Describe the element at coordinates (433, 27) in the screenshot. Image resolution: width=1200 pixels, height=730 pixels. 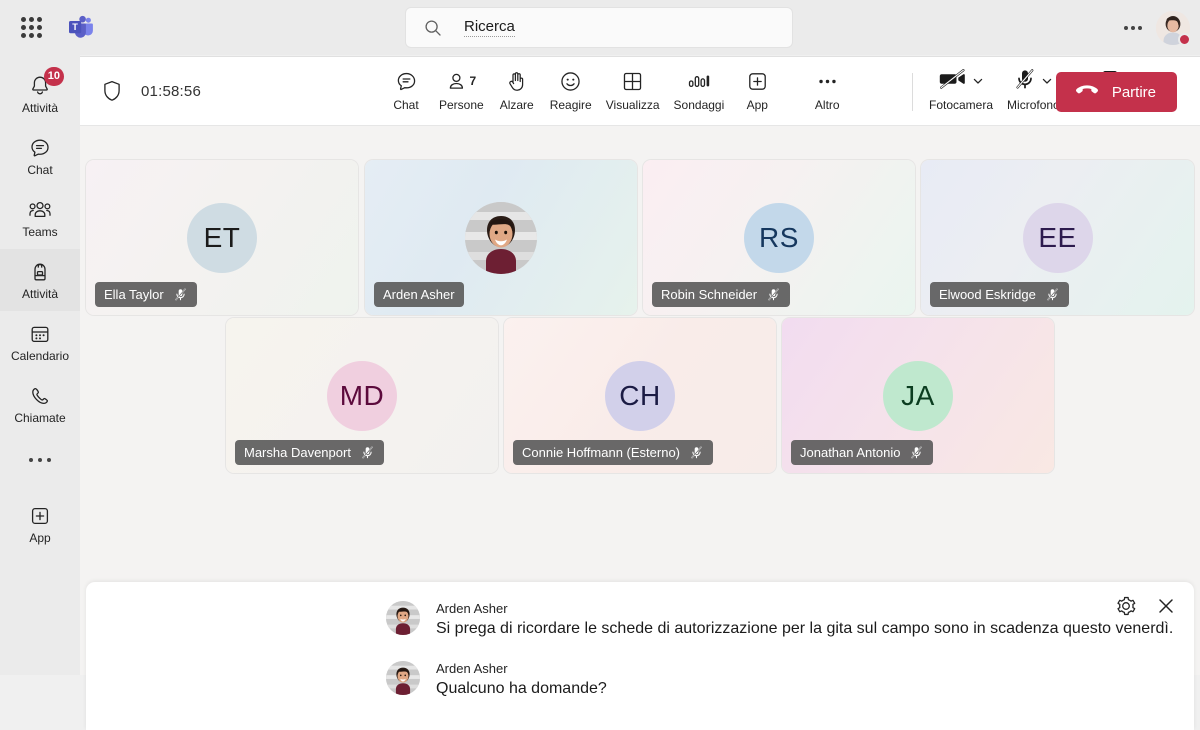
I see `search-icon` at that location.